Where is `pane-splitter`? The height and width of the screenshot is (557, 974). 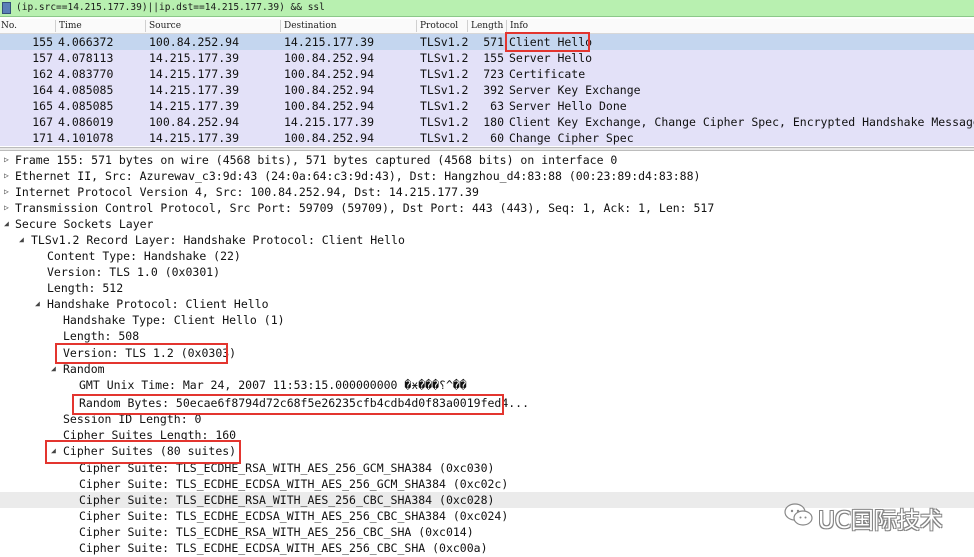
pane-splitter is located at coordinates (487, 149).